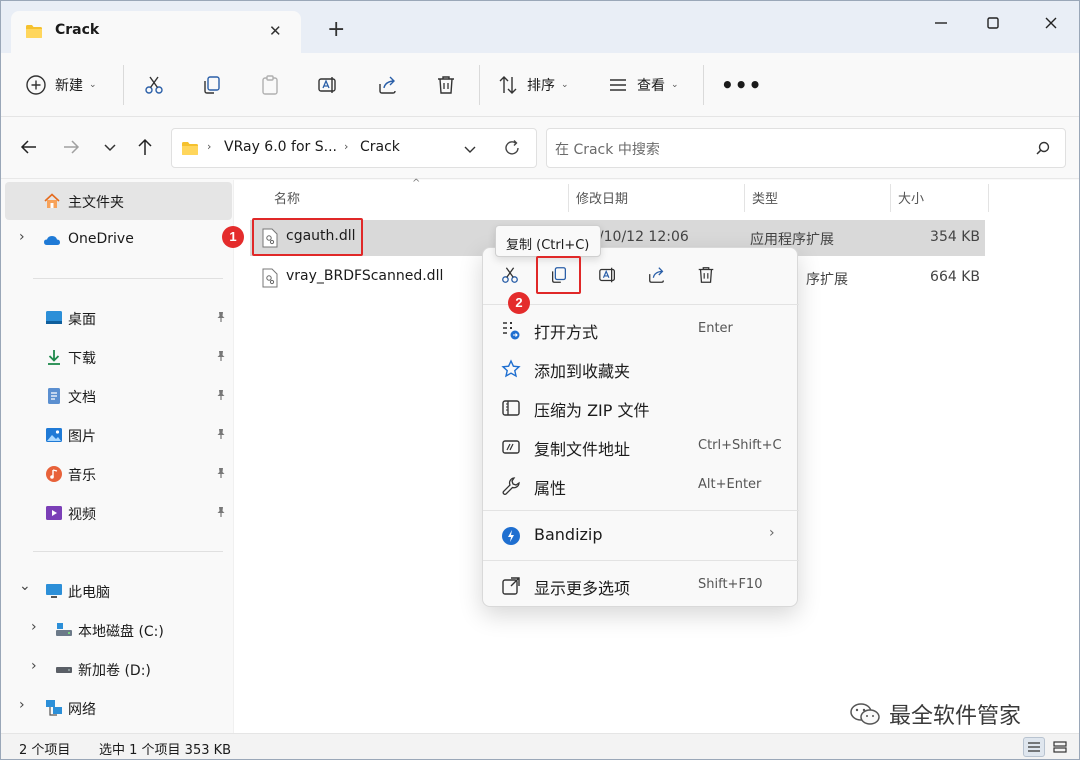 The image size is (1080, 760). What do you see at coordinates (641, 407) in the screenshot?
I see `menu-item-compress-zip: 压缩为 ZIP 文件` at bounding box center [641, 407].